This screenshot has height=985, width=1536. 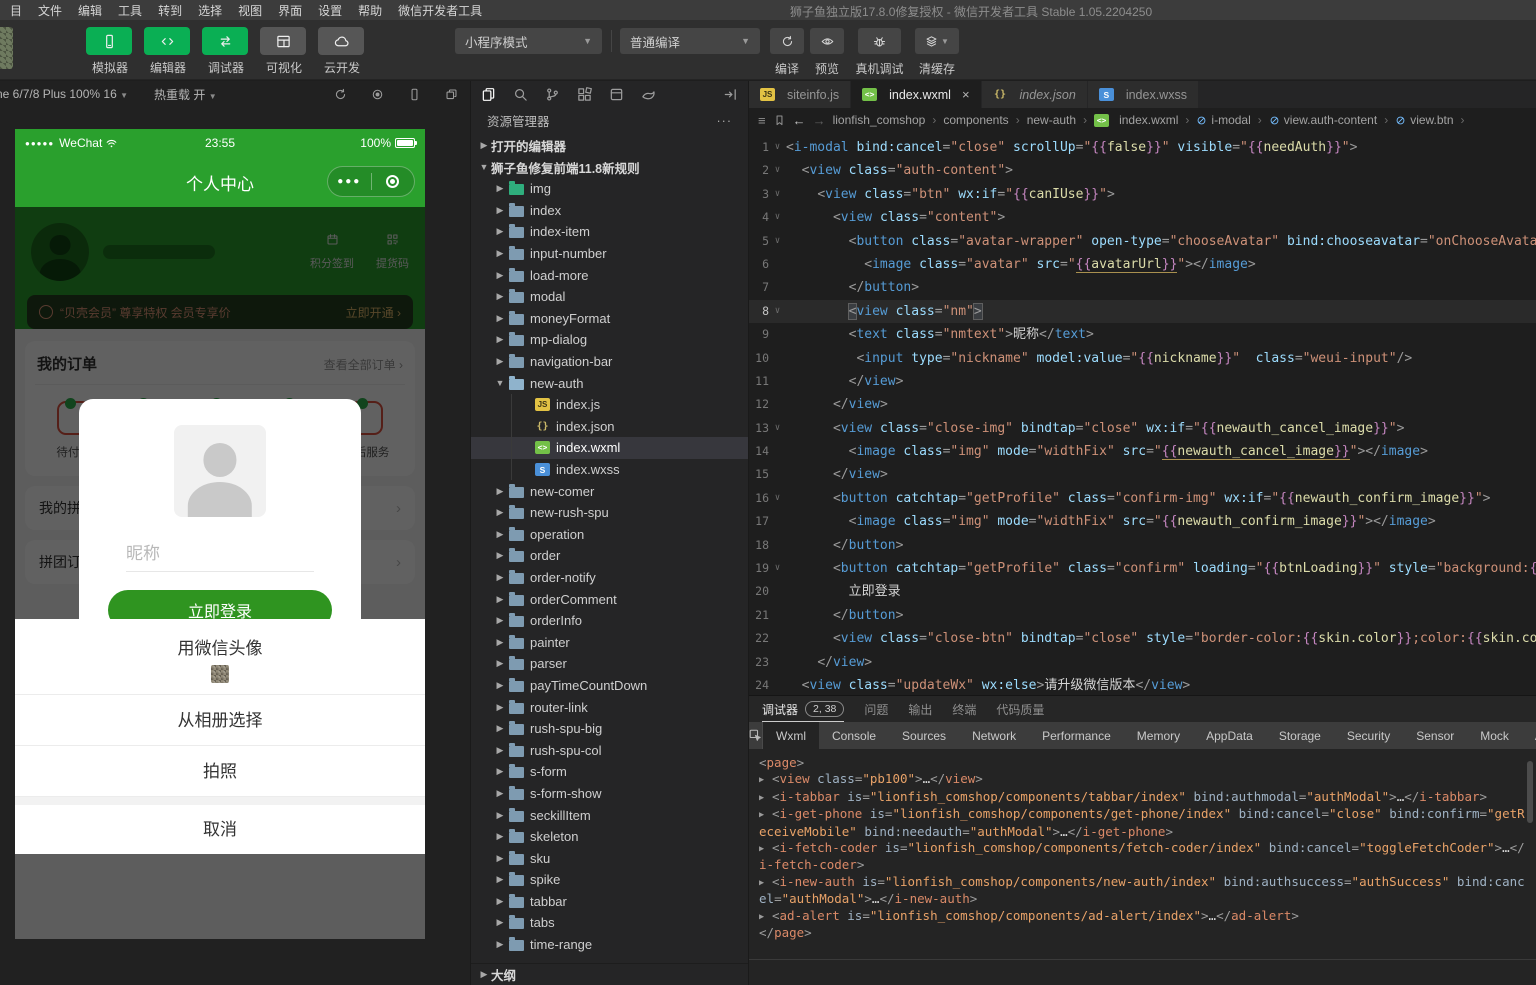 What do you see at coordinates (879, 41) in the screenshot?
I see `toolbar-bug-button` at bounding box center [879, 41].